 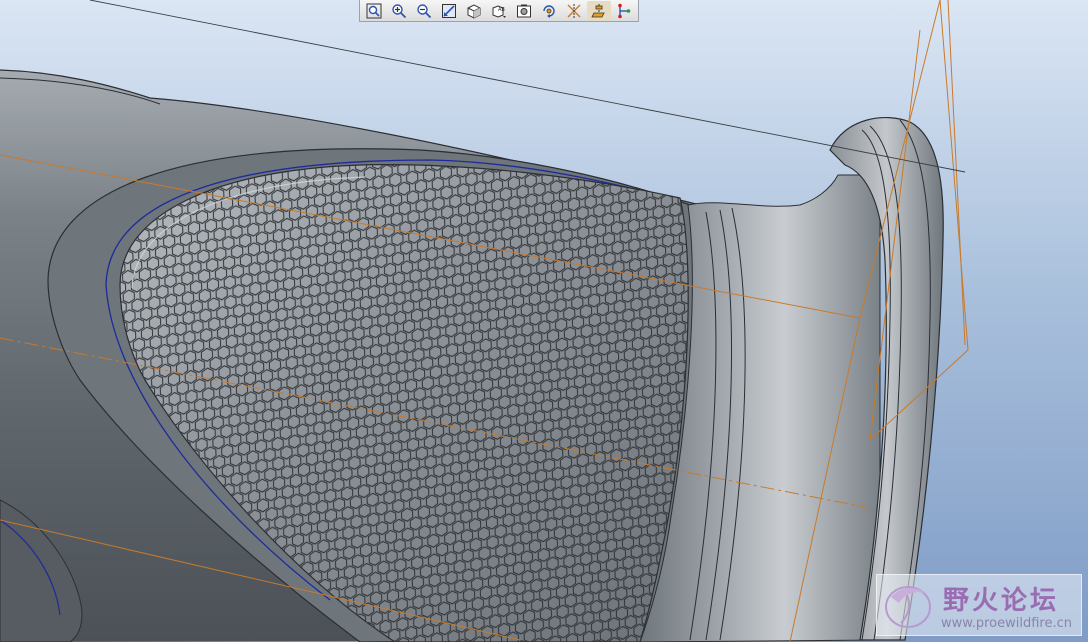 I want to click on view-toolbar: AB, so click(x=499, y=11).